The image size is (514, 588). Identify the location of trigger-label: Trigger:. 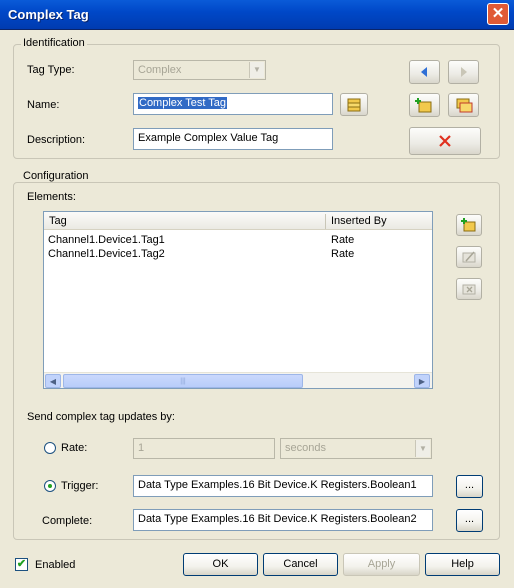
(80, 486).